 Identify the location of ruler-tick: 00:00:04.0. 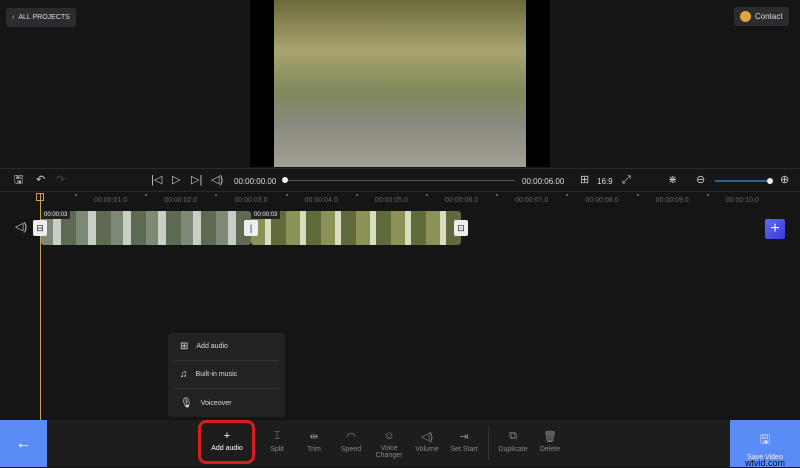
(321, 200).